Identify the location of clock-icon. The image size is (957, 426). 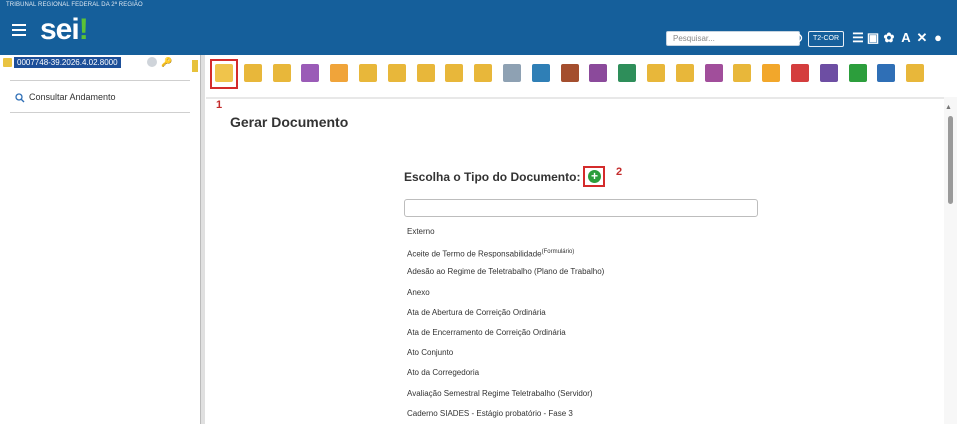
(857, 73).